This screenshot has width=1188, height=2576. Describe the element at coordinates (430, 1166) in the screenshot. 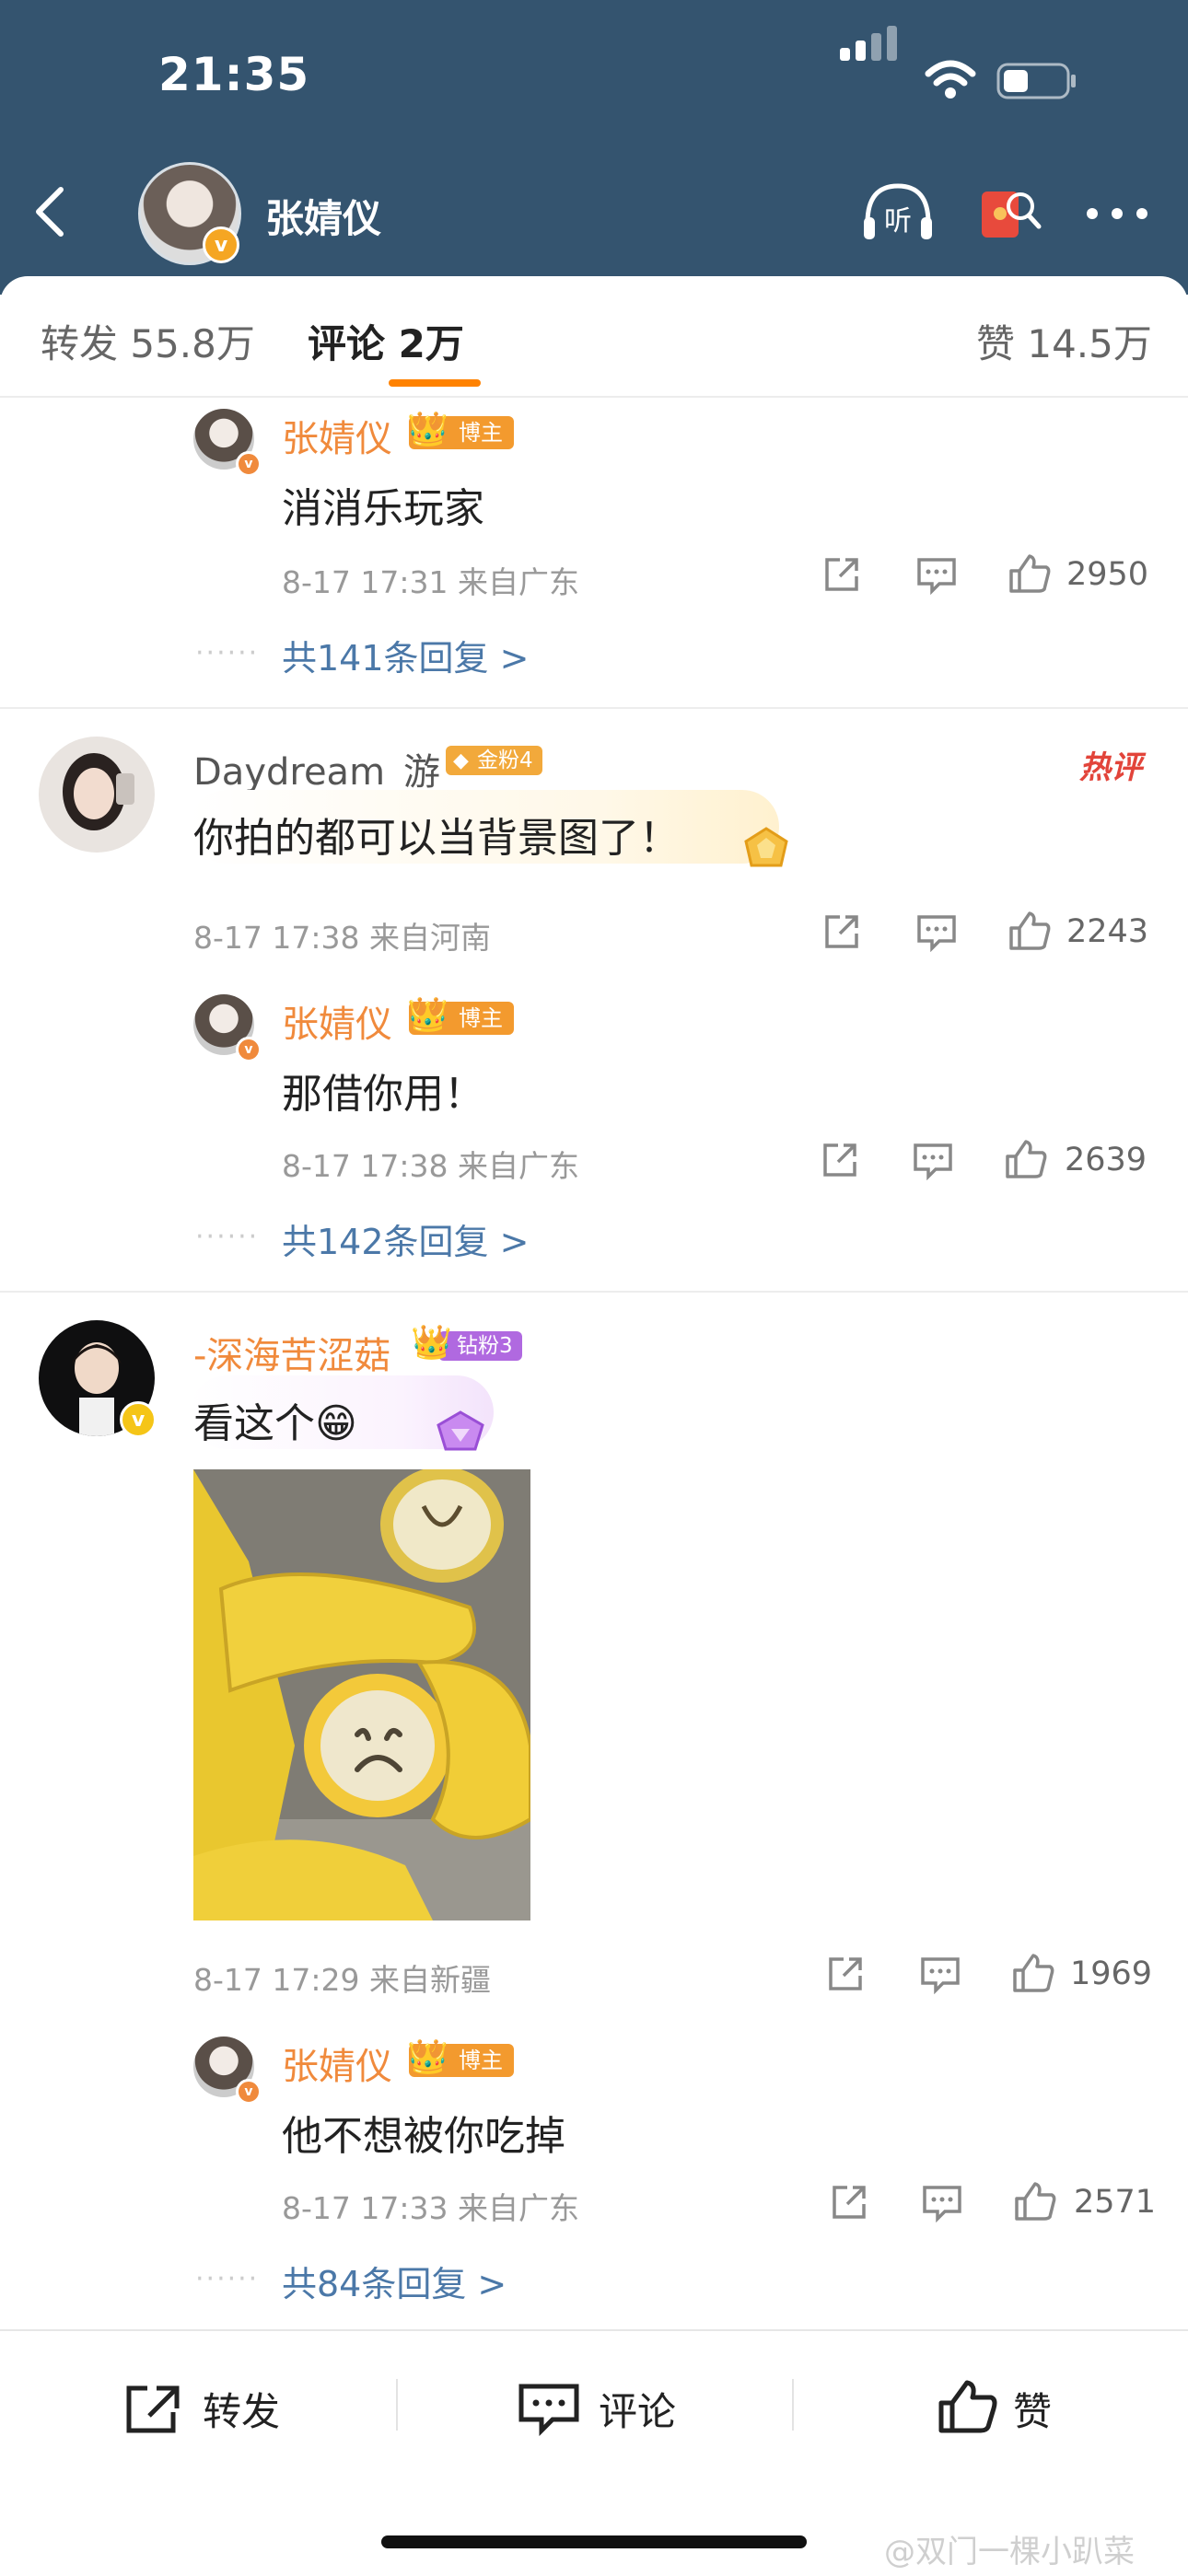

I see `reply-meta: 8-17 17:38 来自广东` at that location.